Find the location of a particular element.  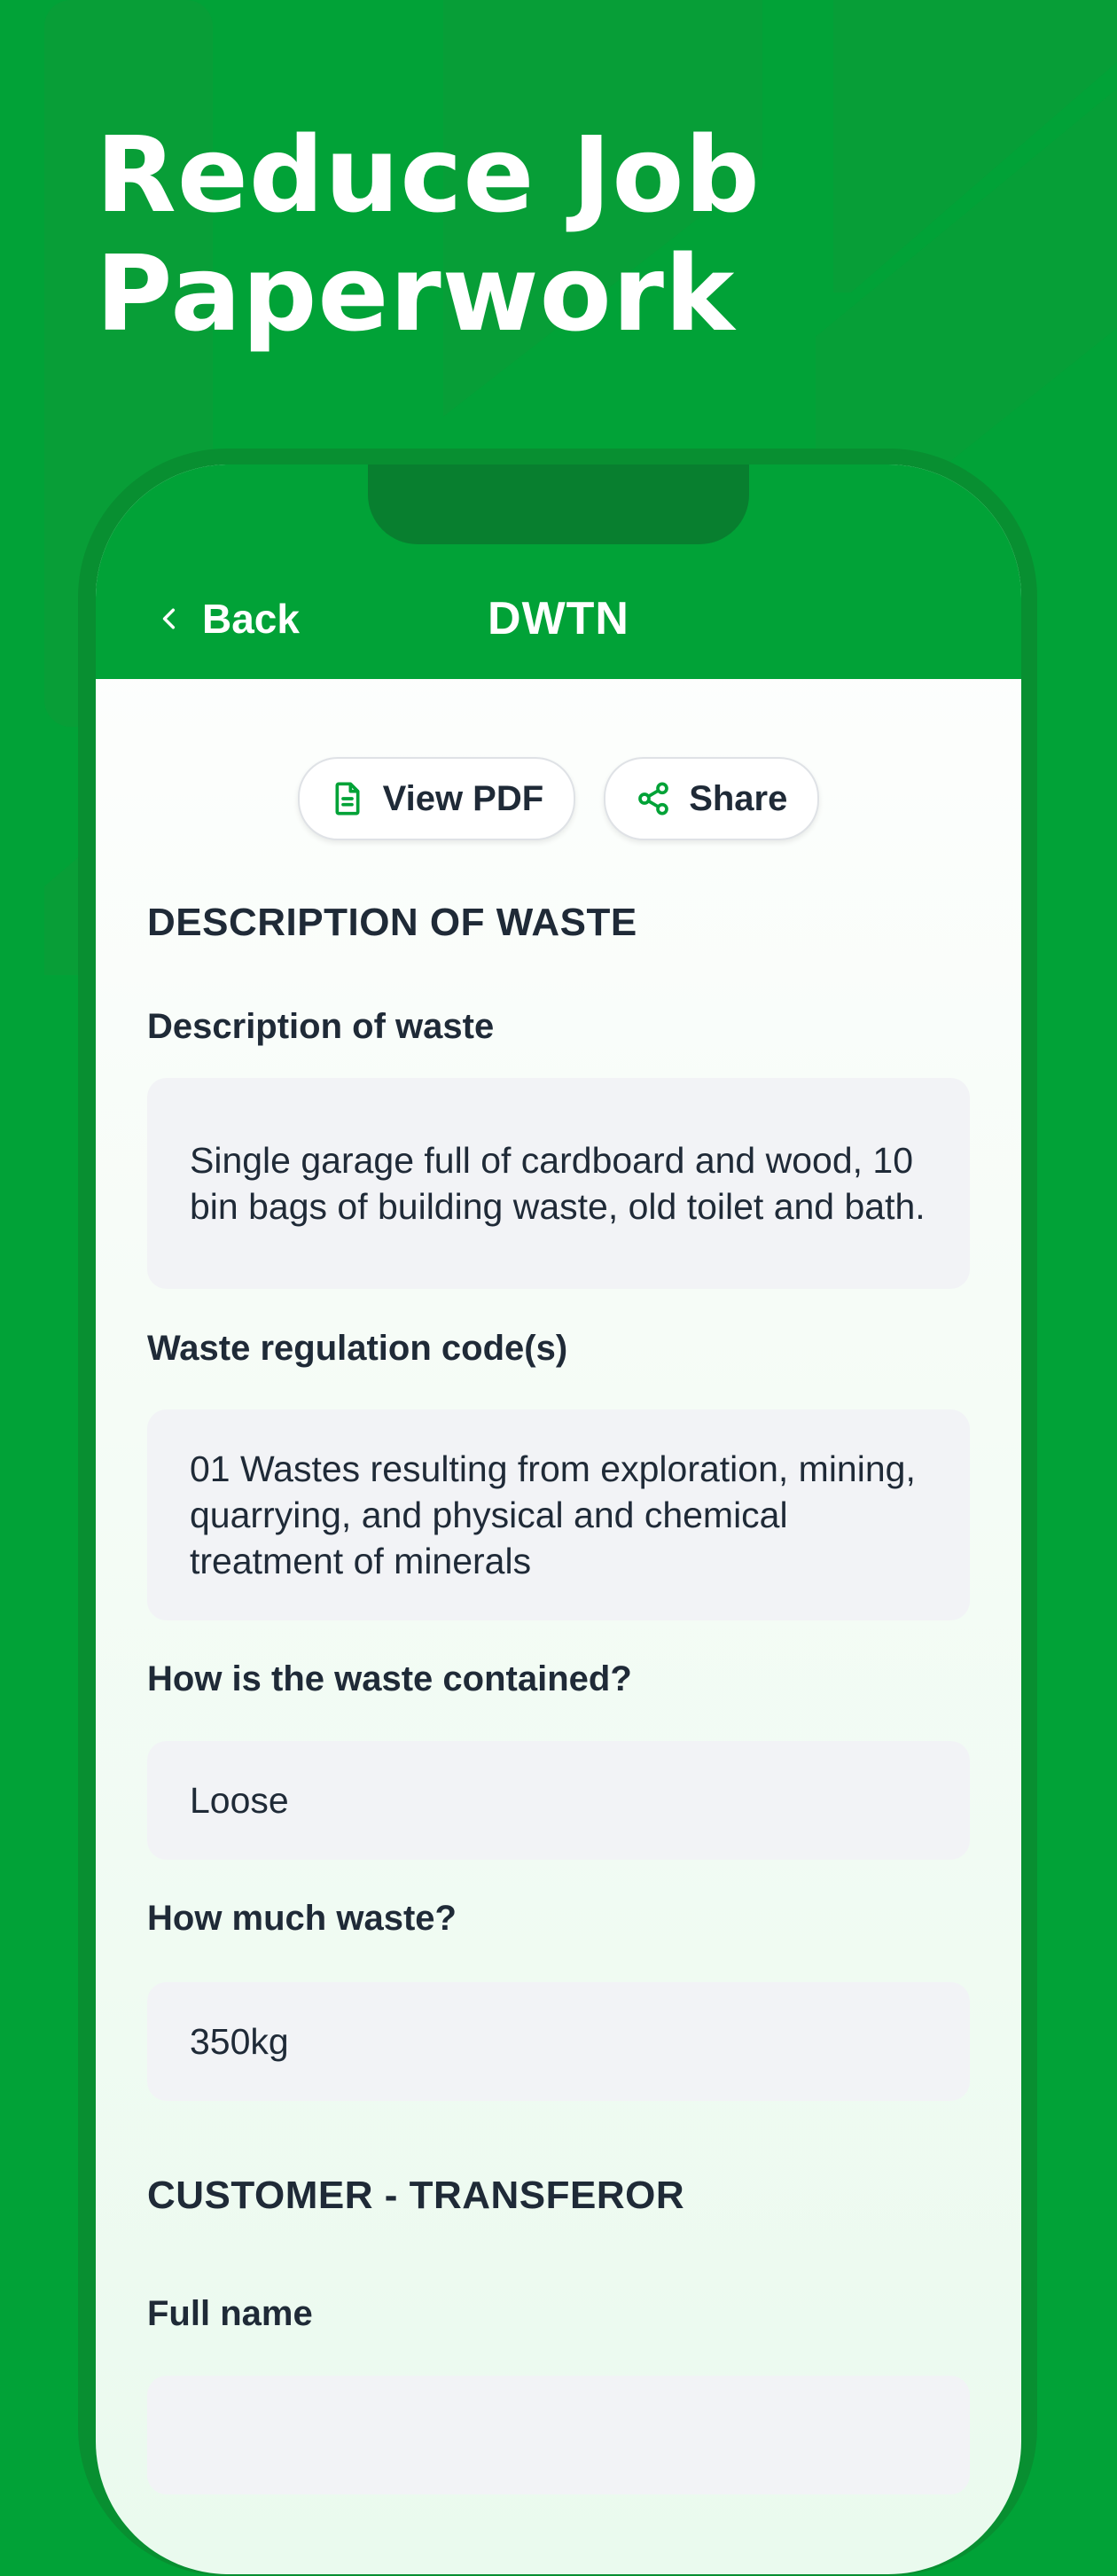

section-title-customer: CUSTOMER - TRANSFEROR is located at coordinates (416, 2195).